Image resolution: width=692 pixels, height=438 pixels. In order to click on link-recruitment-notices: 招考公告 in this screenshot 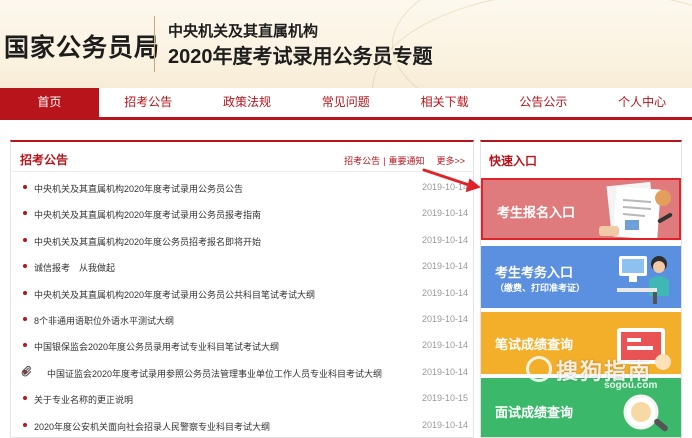, I will do `click(362, 160)`.